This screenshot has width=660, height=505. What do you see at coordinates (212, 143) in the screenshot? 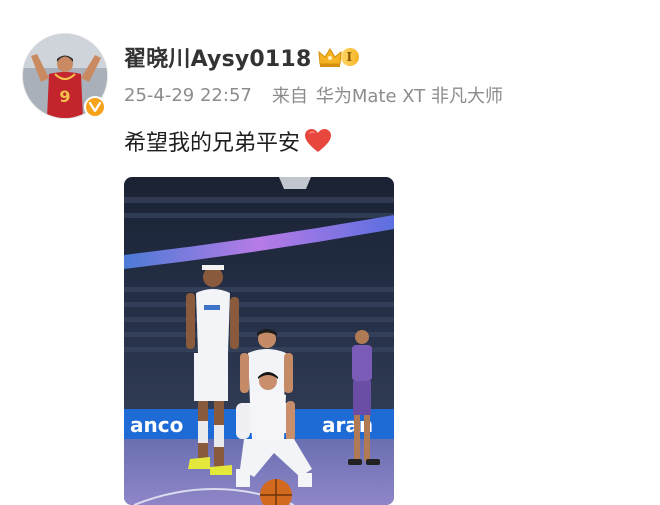
I see `post-text: 希望我的兄弟平安` at bounding box center [212, 143].